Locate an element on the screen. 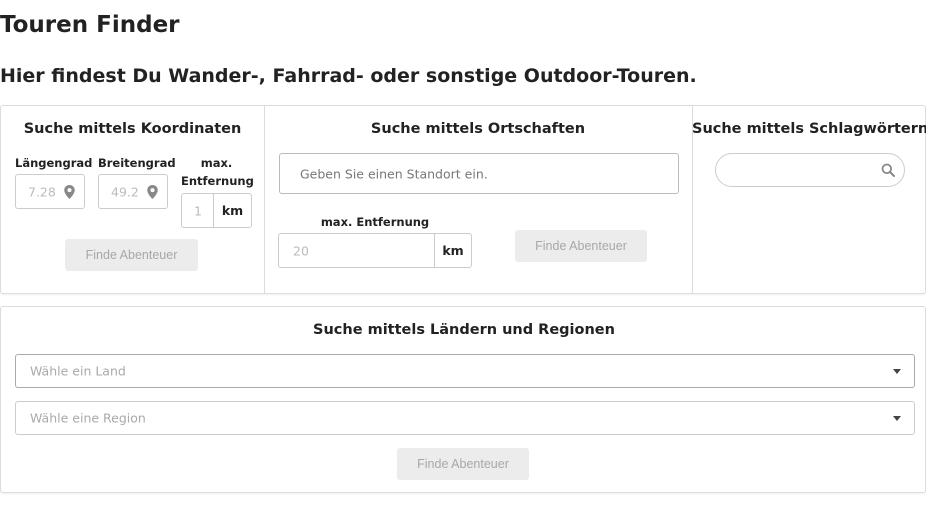 Image resolution: width=926 pixels, height=506 pixels. location-input: Geben Sie einen Standort ein. is located at coordinates (479, 173).